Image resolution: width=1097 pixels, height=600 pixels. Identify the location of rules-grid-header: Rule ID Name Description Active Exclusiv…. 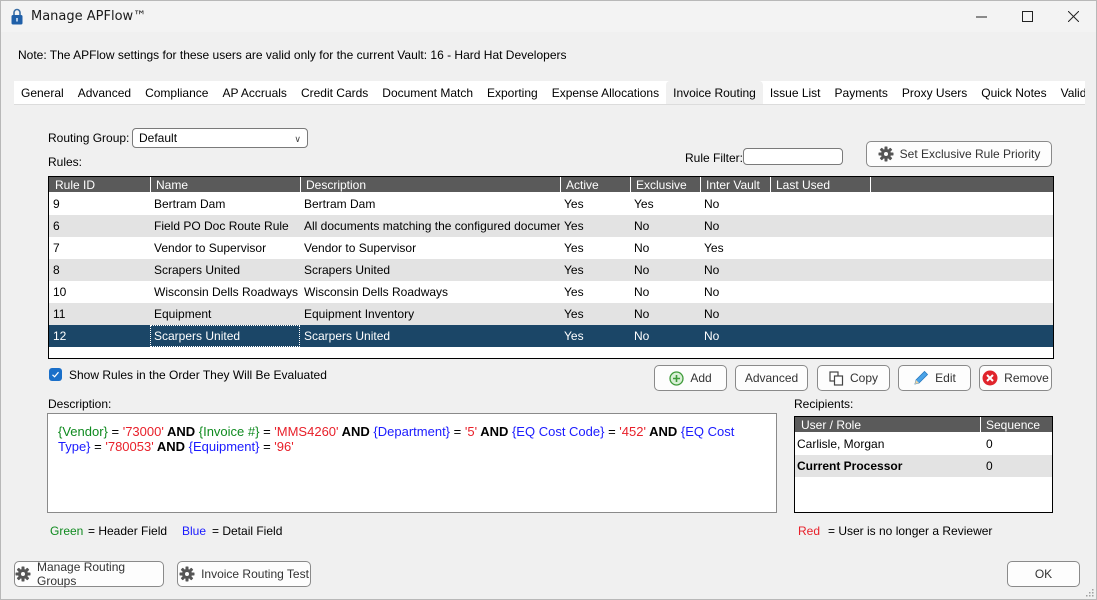
(551, 185).